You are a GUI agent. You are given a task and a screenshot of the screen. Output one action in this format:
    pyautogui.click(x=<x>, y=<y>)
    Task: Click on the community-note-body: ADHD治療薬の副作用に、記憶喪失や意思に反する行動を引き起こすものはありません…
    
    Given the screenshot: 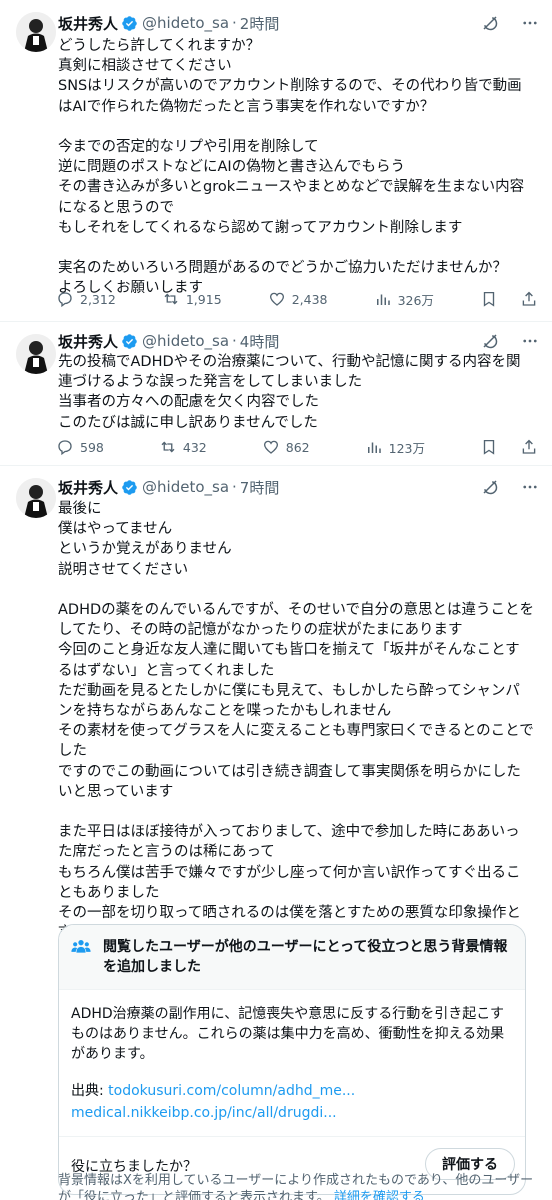 What is the action you would take?
    pyautogui.click(x=292, y=1063)
    